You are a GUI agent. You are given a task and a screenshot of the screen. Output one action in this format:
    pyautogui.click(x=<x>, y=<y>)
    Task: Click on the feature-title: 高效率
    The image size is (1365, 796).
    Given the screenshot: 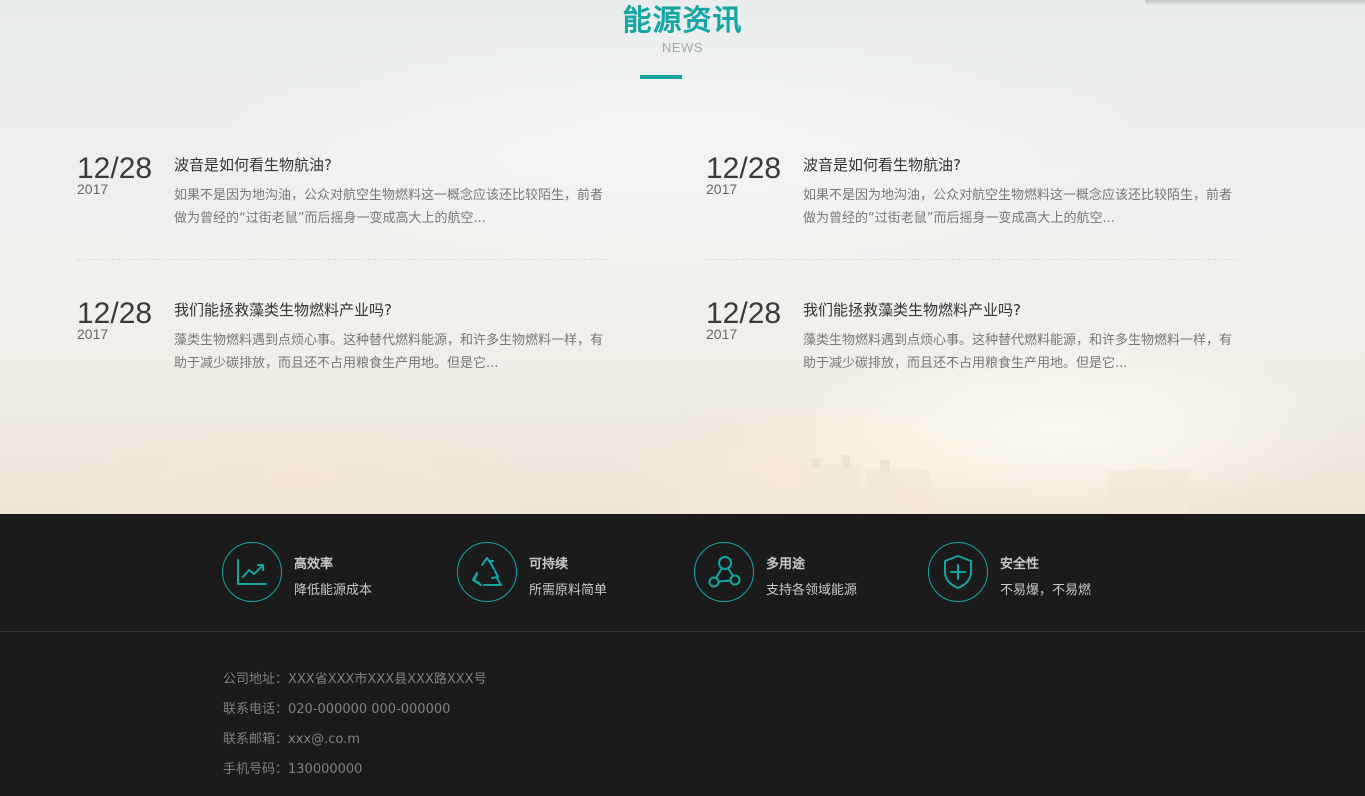 What is the action you would take?
    pyautogui.click(x=314, y=564)
    